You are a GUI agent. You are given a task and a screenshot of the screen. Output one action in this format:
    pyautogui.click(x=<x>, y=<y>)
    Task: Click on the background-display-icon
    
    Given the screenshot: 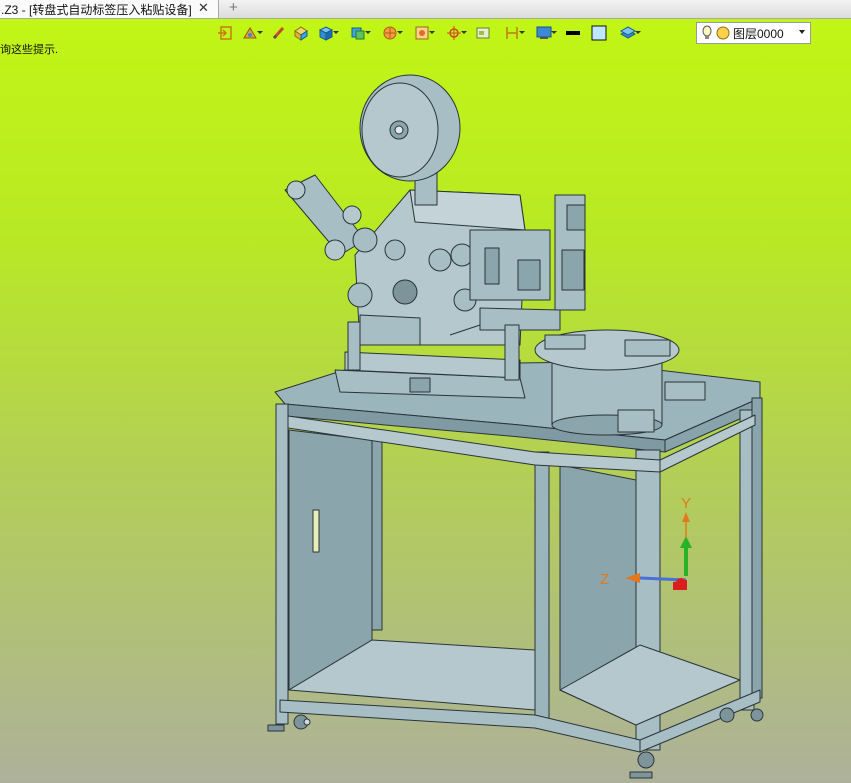 What is the action you would take?
    pyautogui.click(x=544, y=33)
    